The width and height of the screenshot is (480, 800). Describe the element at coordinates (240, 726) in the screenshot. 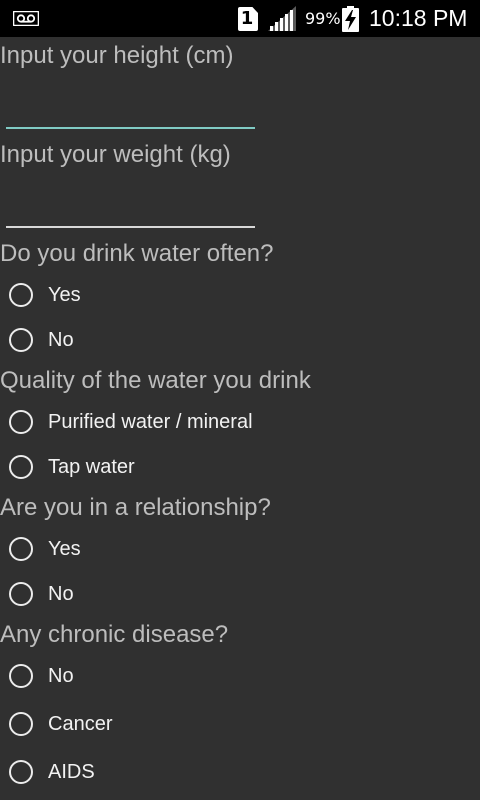

I see `radio-chronic-disease-cancer: Cancer` at that location.